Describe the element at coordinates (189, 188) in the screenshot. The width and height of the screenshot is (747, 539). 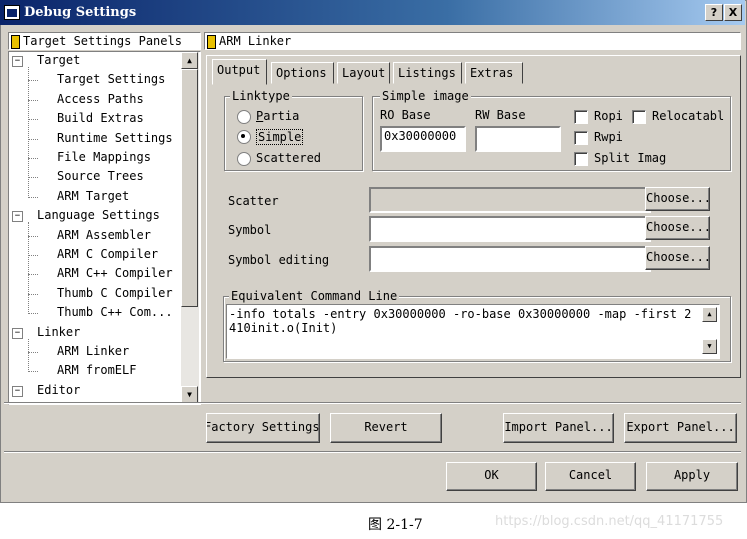
I see `scroll-thumb` at that location.